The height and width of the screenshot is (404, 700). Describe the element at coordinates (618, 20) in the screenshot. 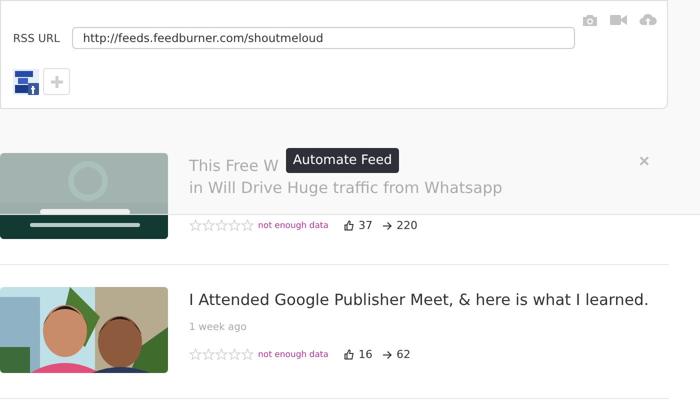

I see `video-camera-icon` at that location.